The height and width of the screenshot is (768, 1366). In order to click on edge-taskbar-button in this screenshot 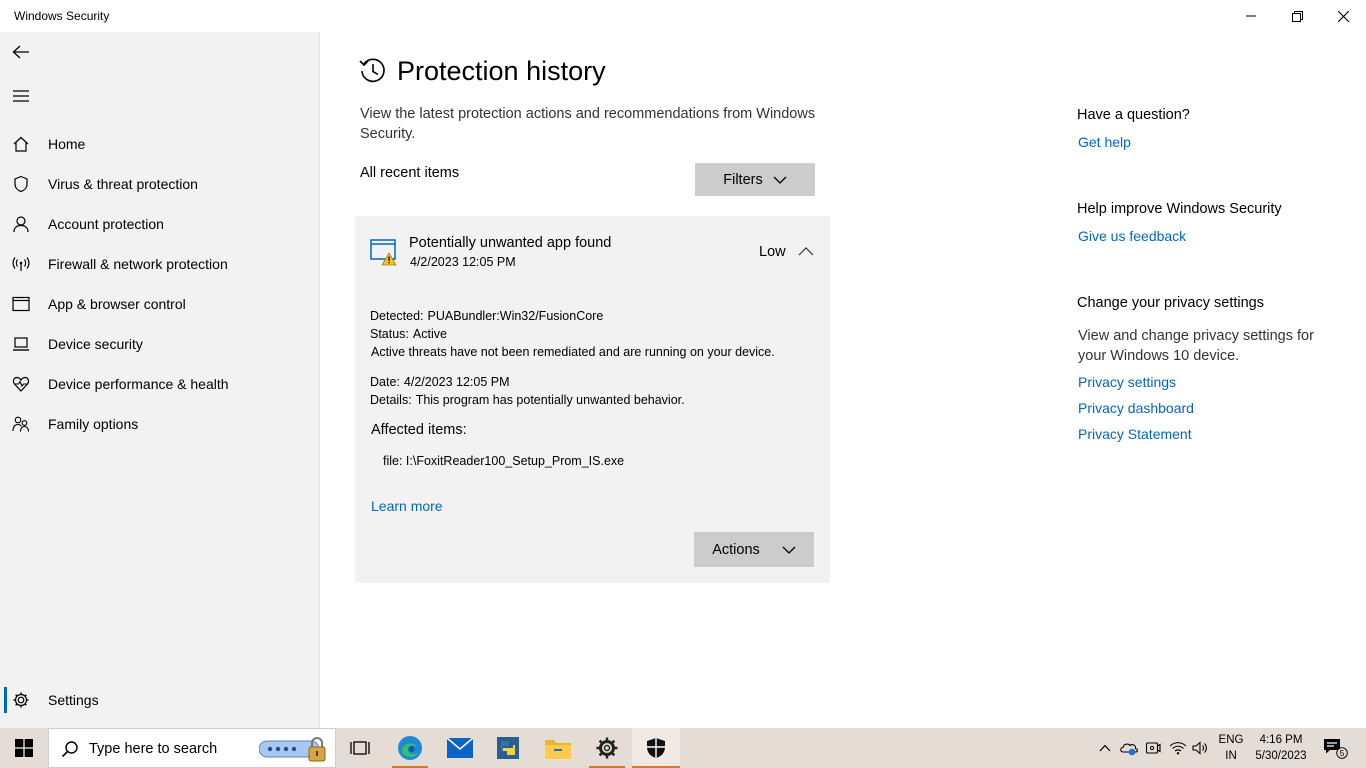, I will do `click(410, 748)`.